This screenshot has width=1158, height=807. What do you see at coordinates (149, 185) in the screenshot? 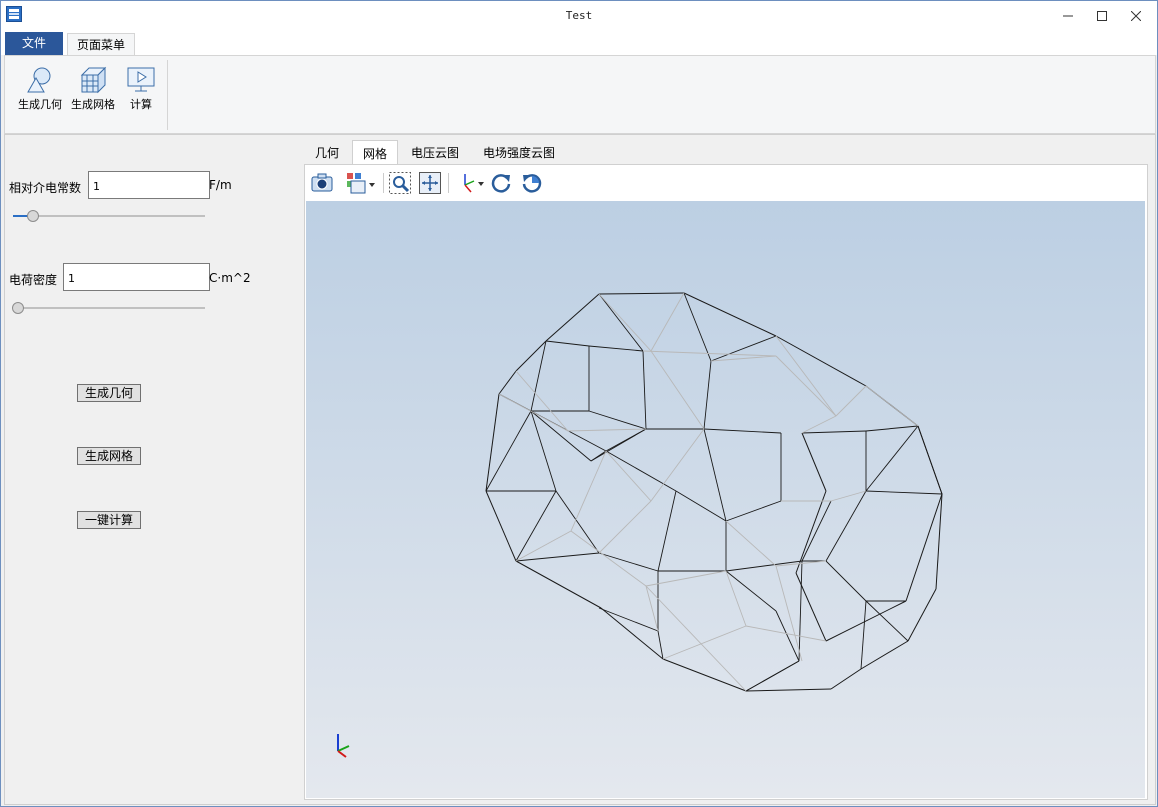
I see `permittivity-input: 1` at bounding box center [149, 185].